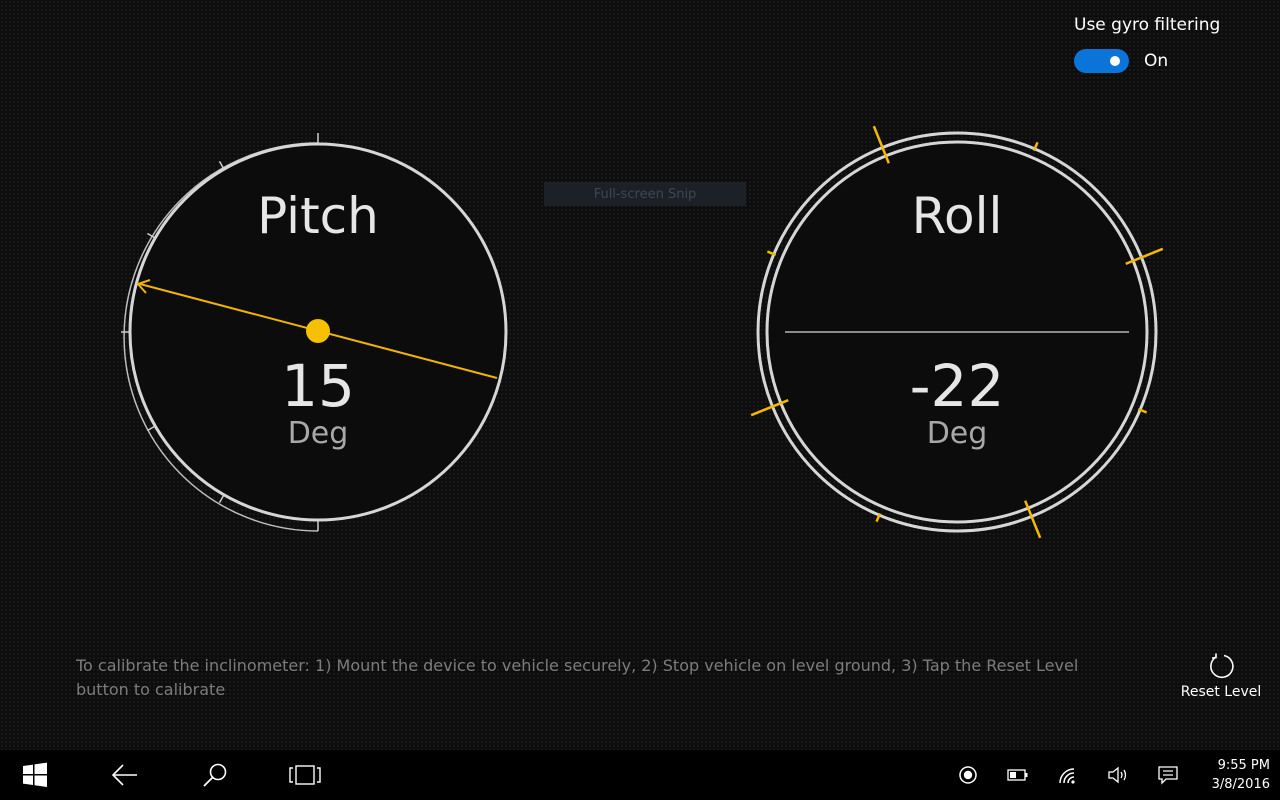 The width and height of the screenshot is (1280, 800). I want to click on gyro-toggle-row: On, so click(1174, 61).